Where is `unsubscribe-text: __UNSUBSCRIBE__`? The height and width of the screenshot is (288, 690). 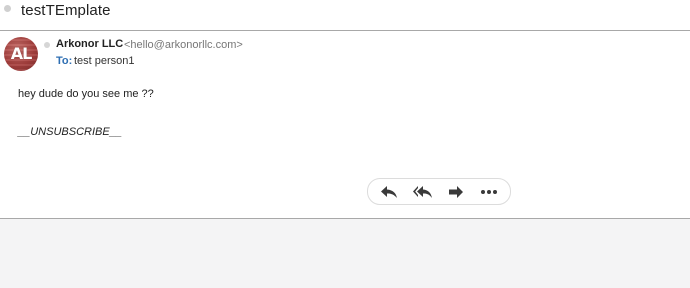 unsubscribe-text: __UNSUBSCRIBE__ is located at coordinates (70, 132).